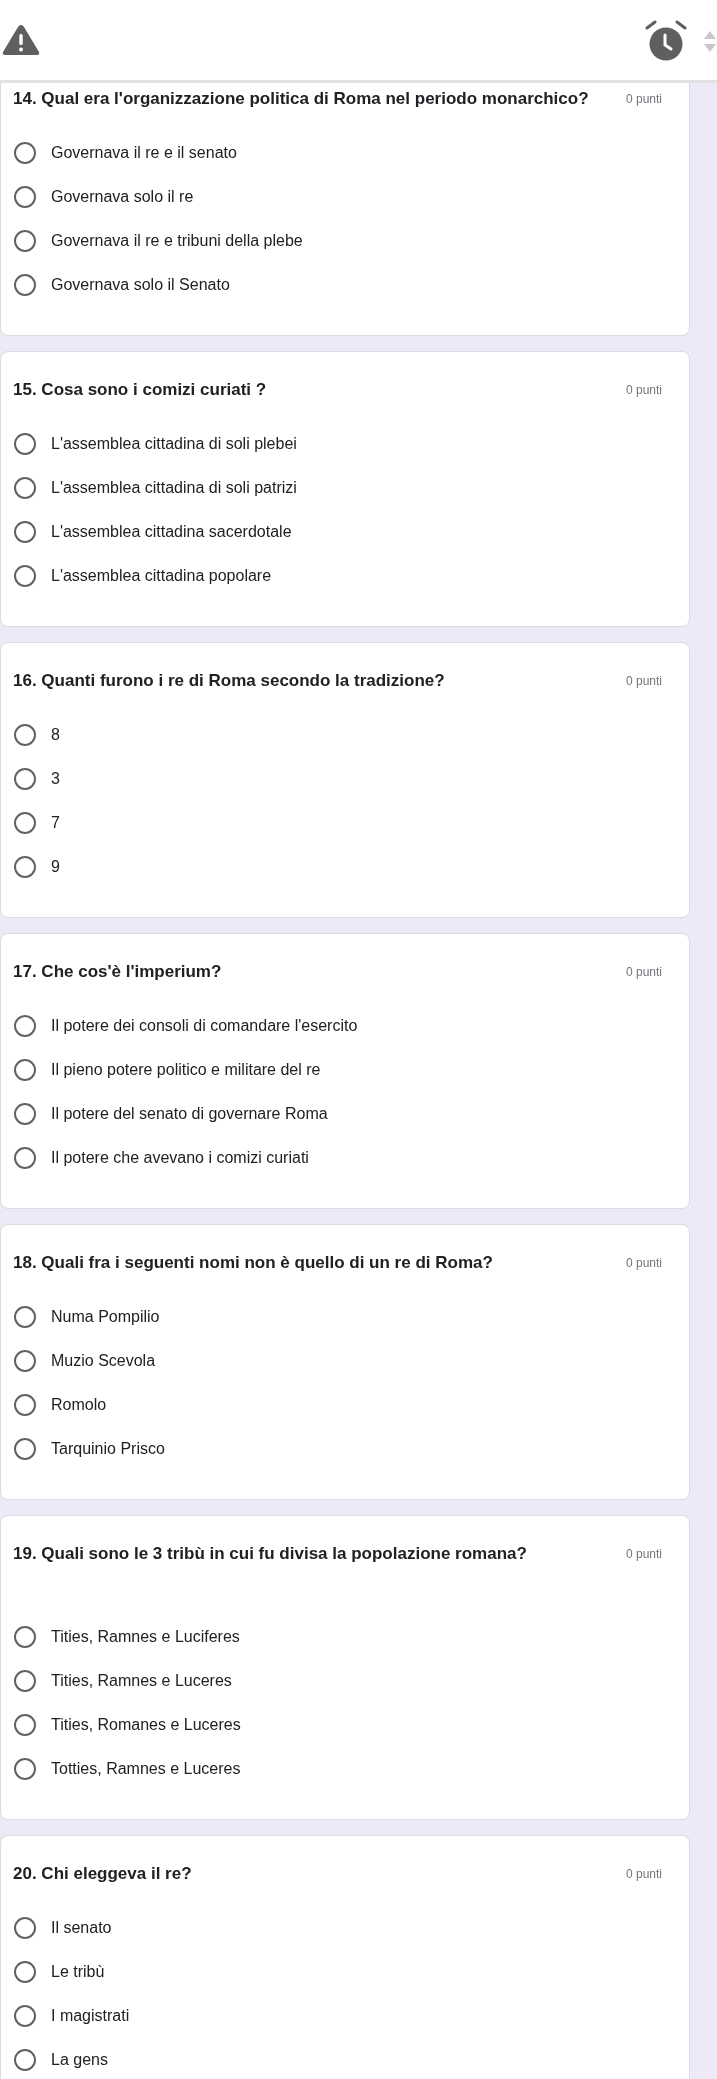 This screenshot has width=717, height=2079. Describe the element at coordinates (81, 1928) in the screenshot. I see `option-label: Il senato` at that location.